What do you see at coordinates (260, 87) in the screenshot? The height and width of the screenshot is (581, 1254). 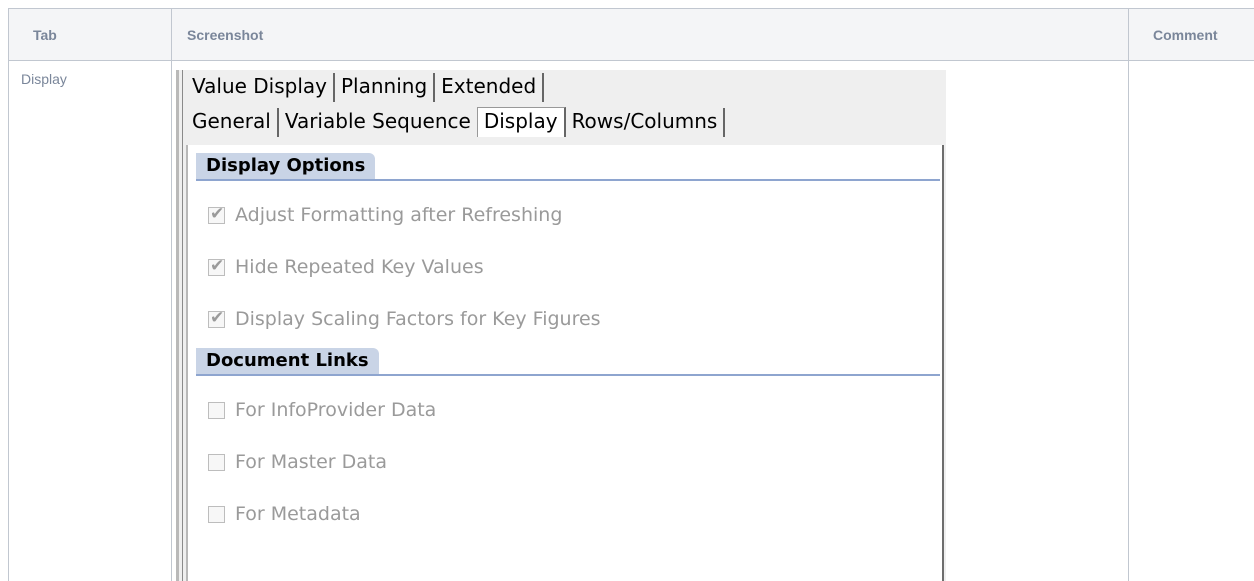 I see `tab-value-display: Value Display` at bounding box center [260, 87].